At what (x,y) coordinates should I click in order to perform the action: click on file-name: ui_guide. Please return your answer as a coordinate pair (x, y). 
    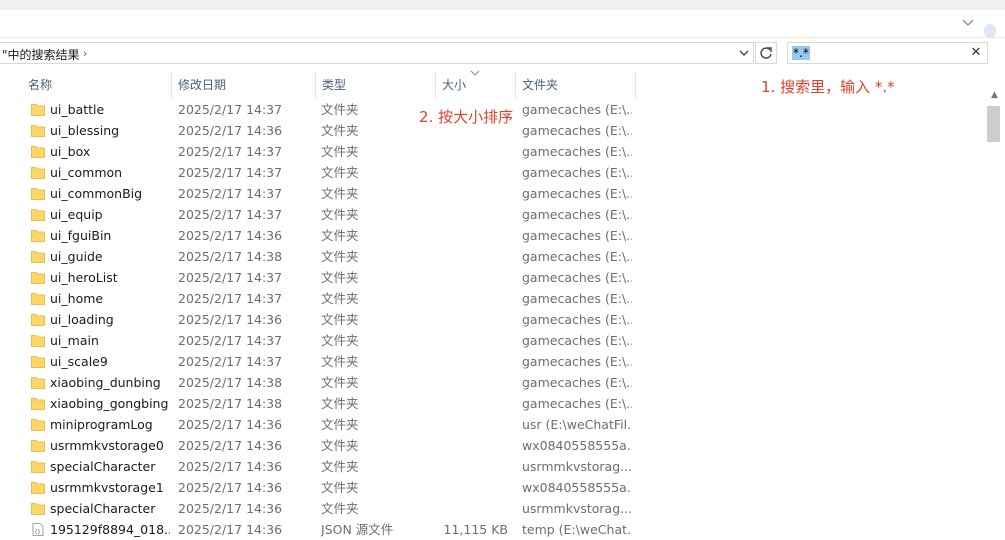
    Looking at the image, I should click on (76, 256).